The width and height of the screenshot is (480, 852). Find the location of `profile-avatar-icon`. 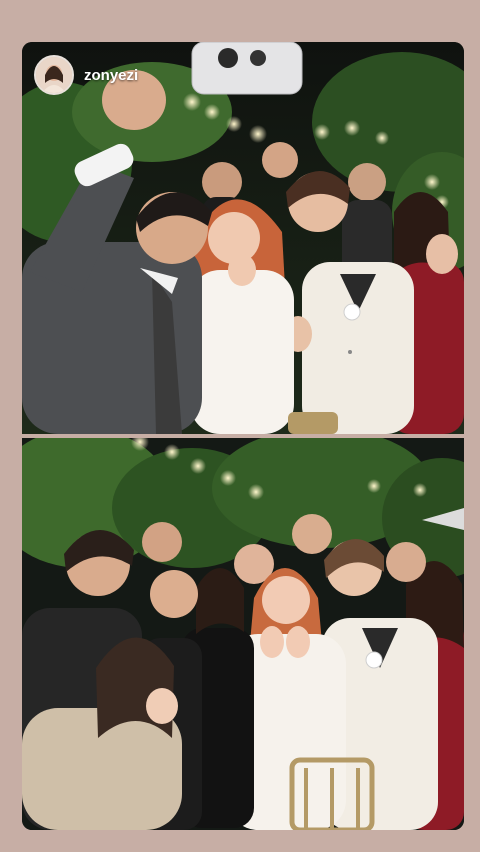

profile-avatar-icon is located at coordinates (54, 75).